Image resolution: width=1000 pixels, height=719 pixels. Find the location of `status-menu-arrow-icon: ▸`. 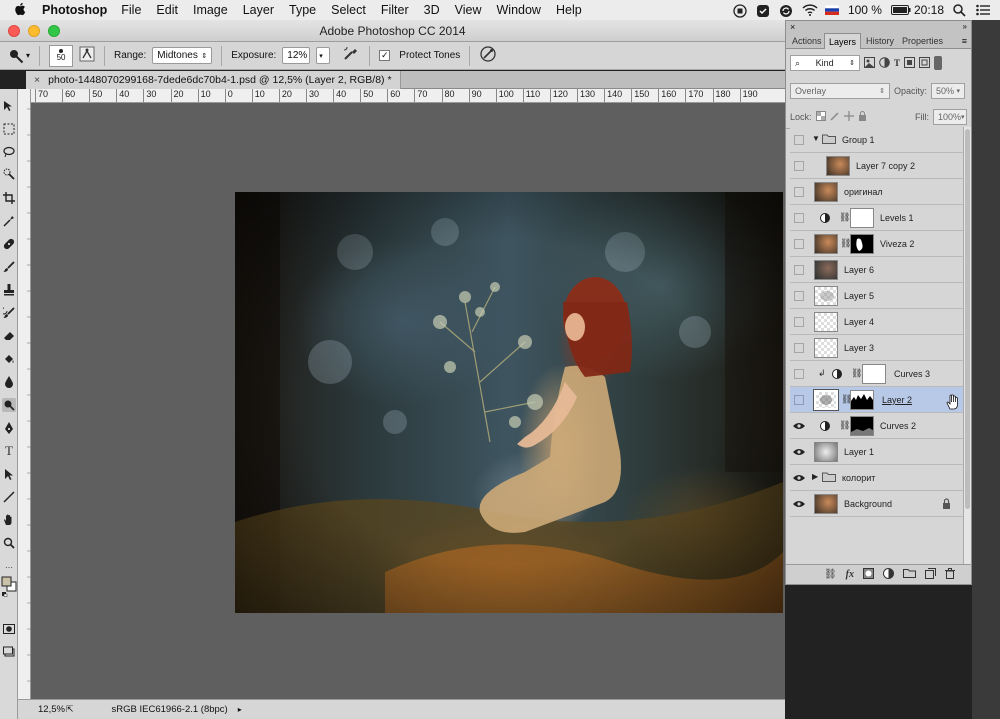

status-menu-arrow-icon: ▸ is located at coordinates (240, 709).